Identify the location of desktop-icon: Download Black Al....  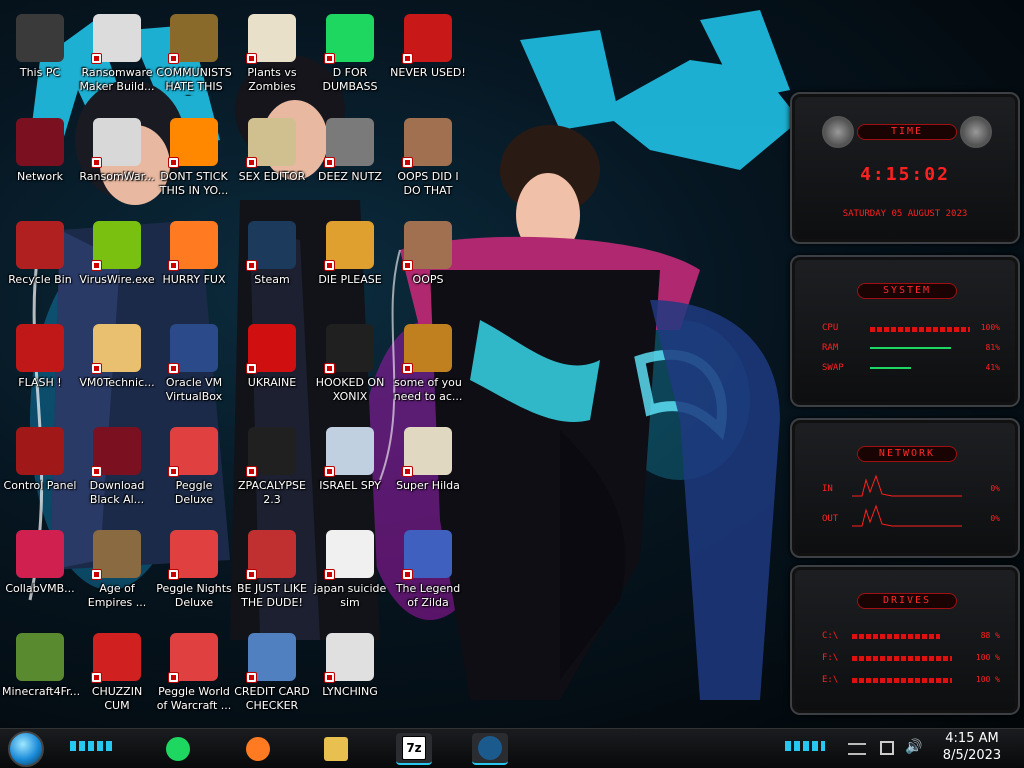
(117, 470).